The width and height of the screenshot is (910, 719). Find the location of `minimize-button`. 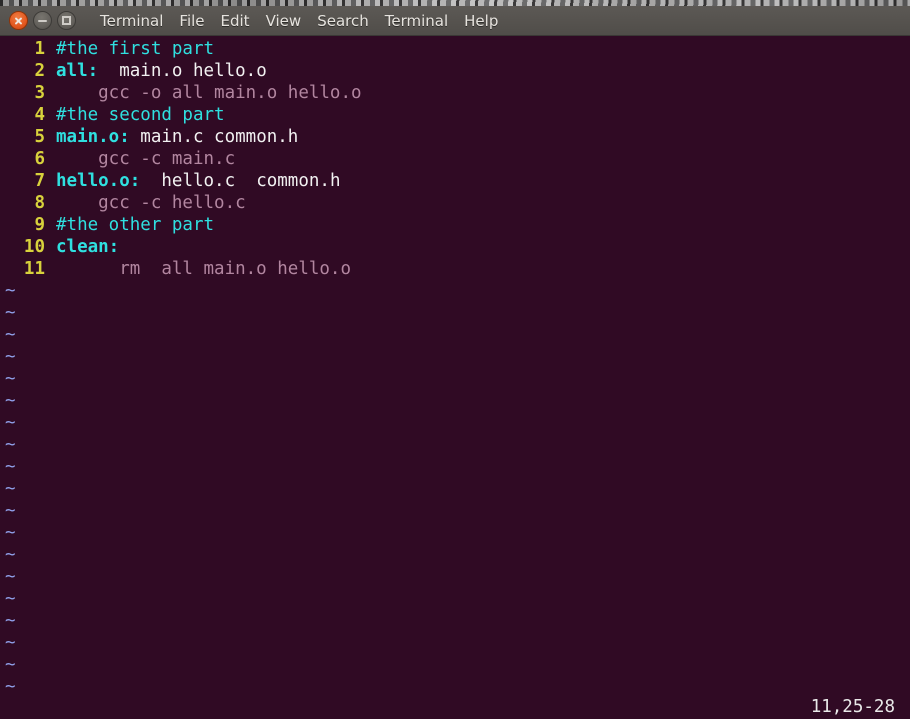

minimize-button is located at coordinates (42, 20).